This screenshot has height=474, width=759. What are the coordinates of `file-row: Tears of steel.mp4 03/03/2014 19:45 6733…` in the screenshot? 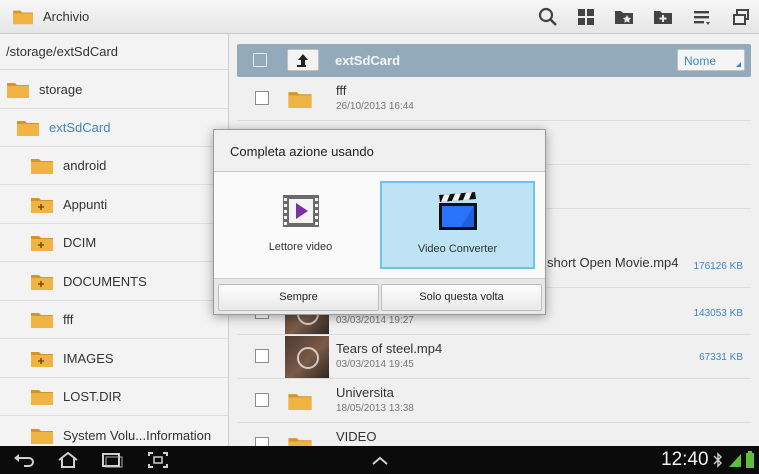 It's located at (494, 357).